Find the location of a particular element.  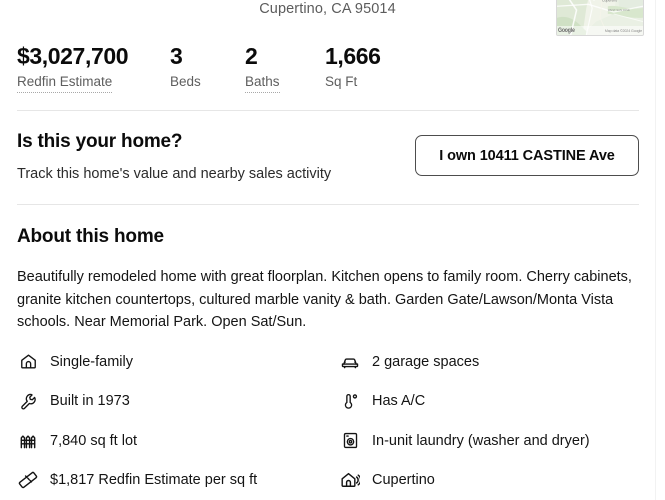

about-home-title: About this home is located at coordinates (90, 236).